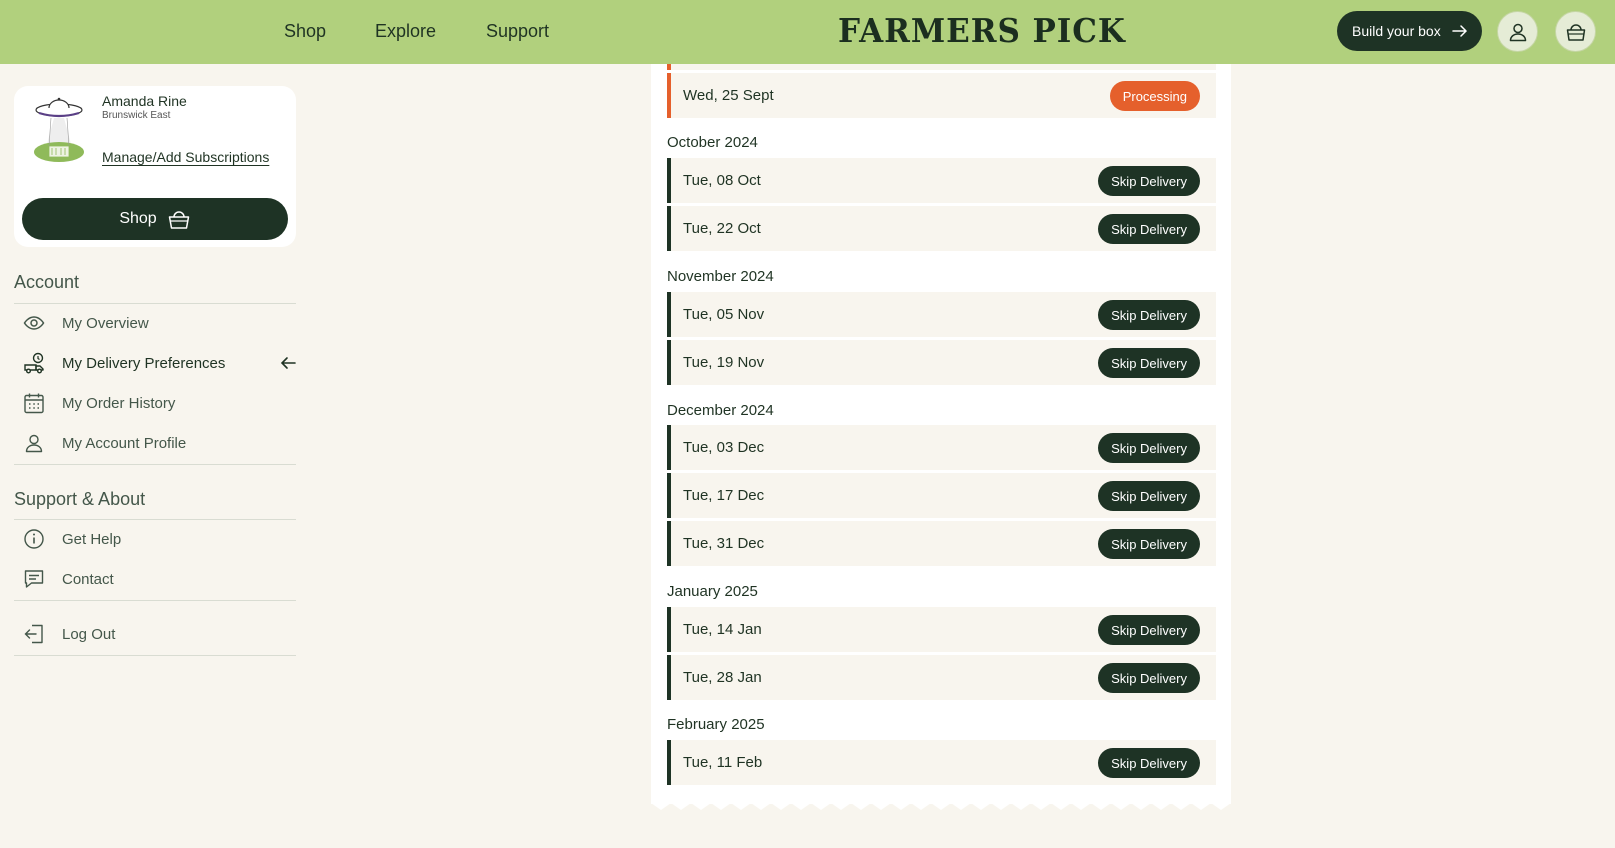 The height and width of the screenshot is (848, 1615). What do you see at coordinates (185, 157) in the screenshot?
I see `manage-subscriptions-link: Manage/Add Subscriptions` at bounding box center [185, 157].